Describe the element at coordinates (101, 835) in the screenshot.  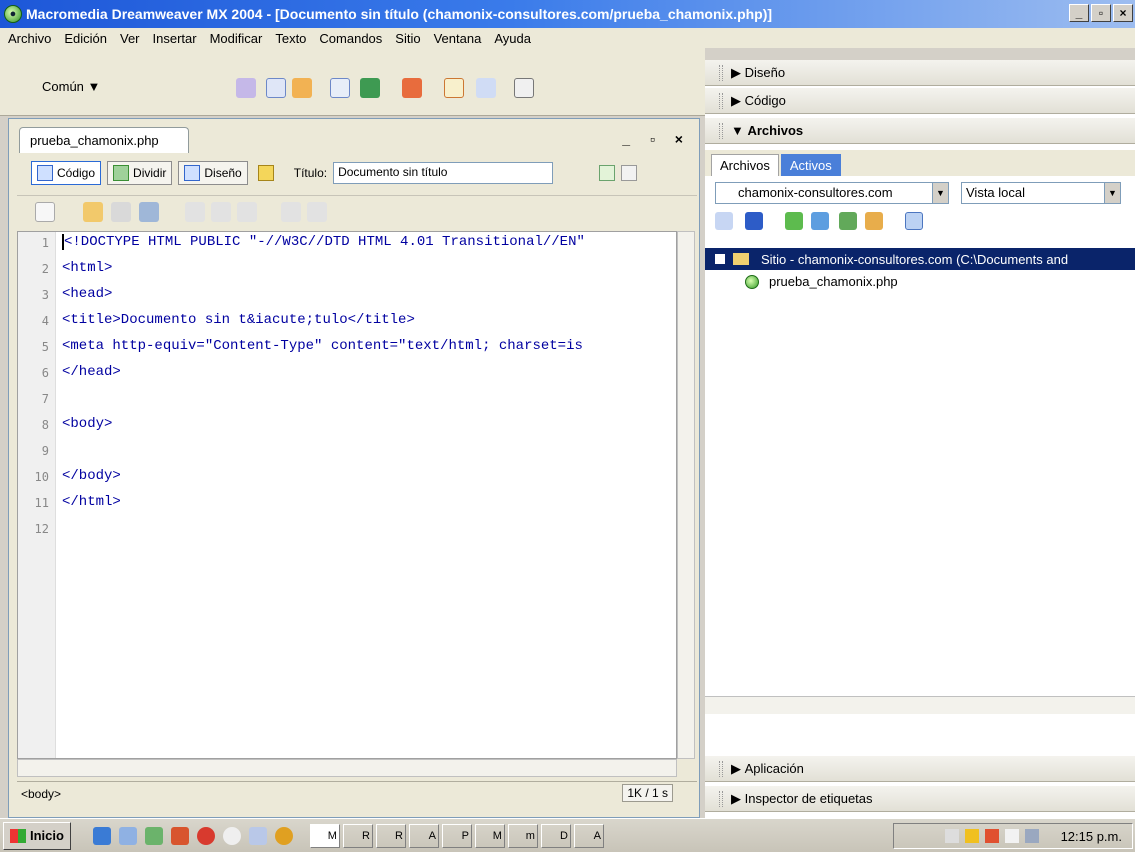
I see `ie-quicklaunch-icon` at that location.